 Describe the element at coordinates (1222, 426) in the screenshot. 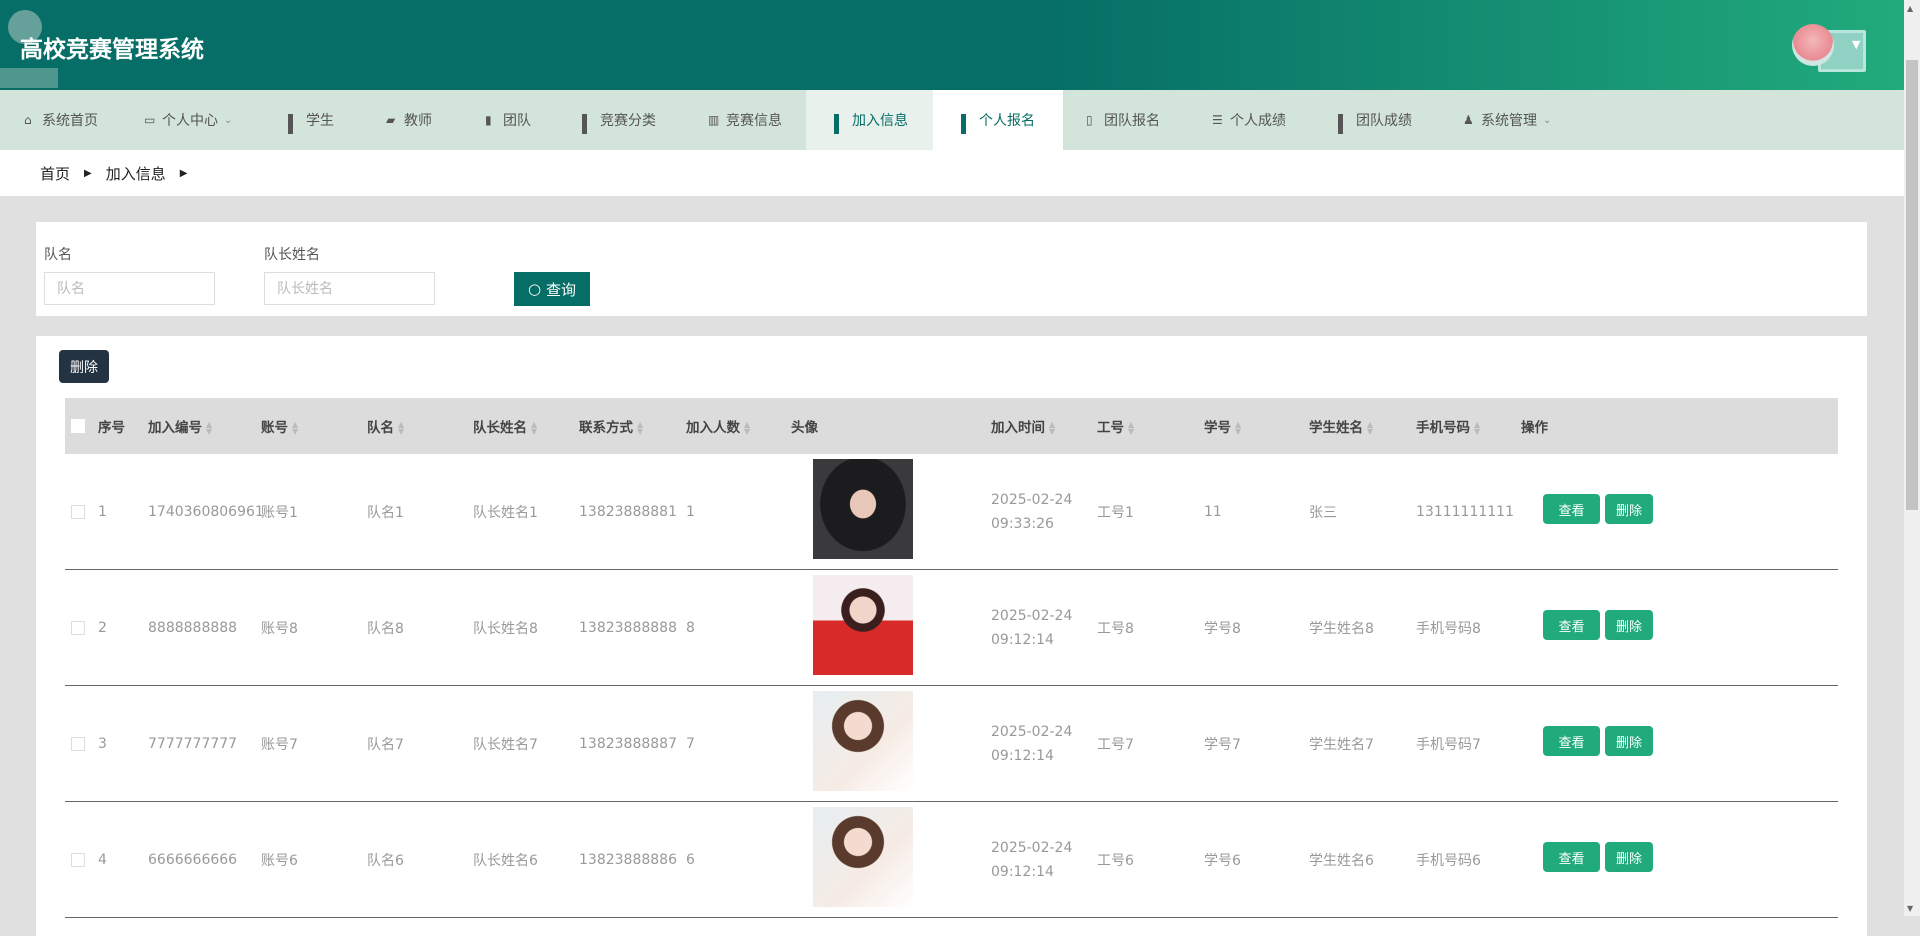

I see `column-header: 学号 ▲ ▼` at that location.